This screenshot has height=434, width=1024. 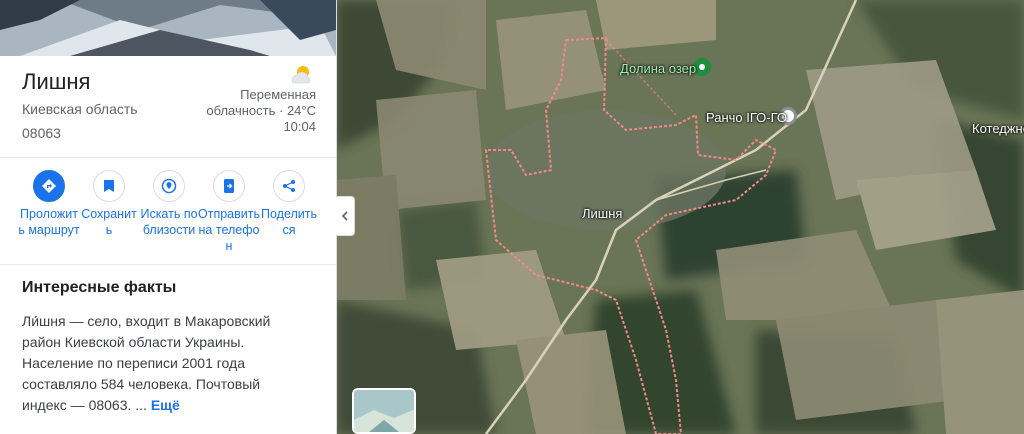 What do you see at coordinates (278, 94) in the screenshot?
I see `weather-condition-line1: Переменная` at bounding box center [278, 94].